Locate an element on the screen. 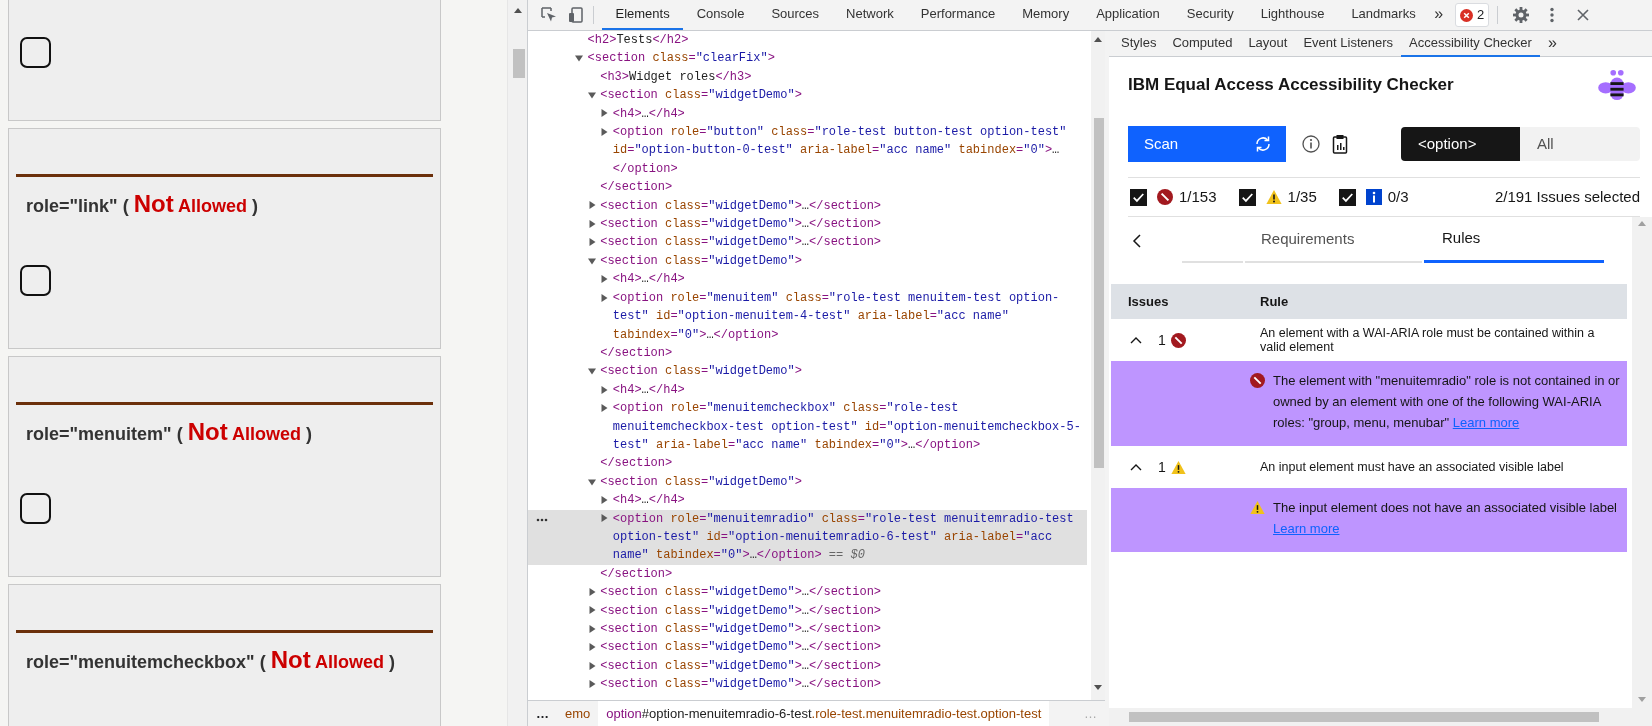  settings-icon is located at coordinates (1521, 15).